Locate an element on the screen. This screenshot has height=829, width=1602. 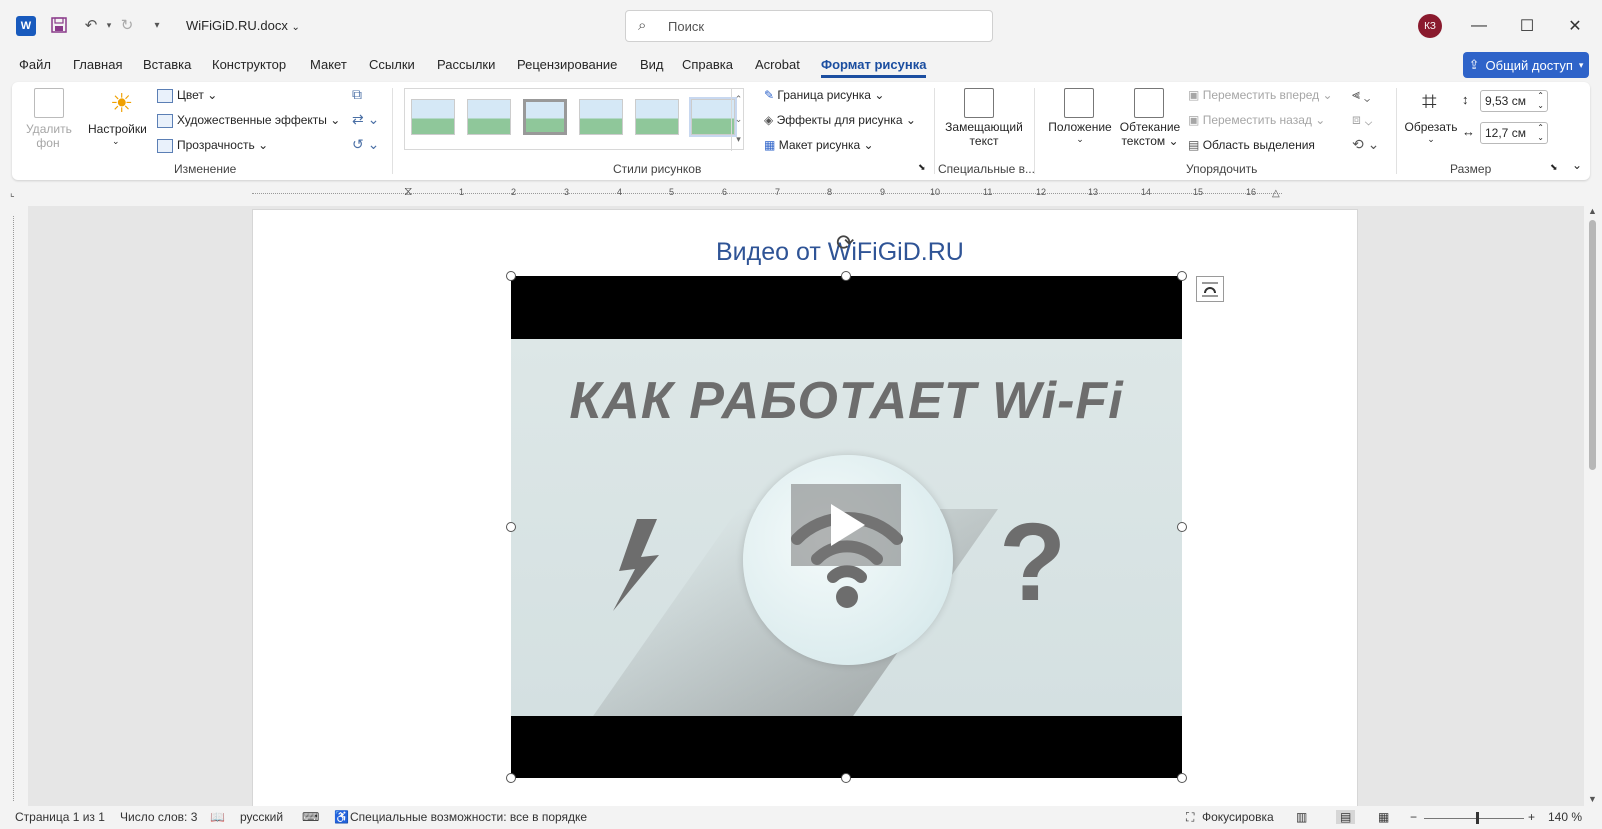
alt-text-button: Замещающий текст is located at coordinates (984, 134).